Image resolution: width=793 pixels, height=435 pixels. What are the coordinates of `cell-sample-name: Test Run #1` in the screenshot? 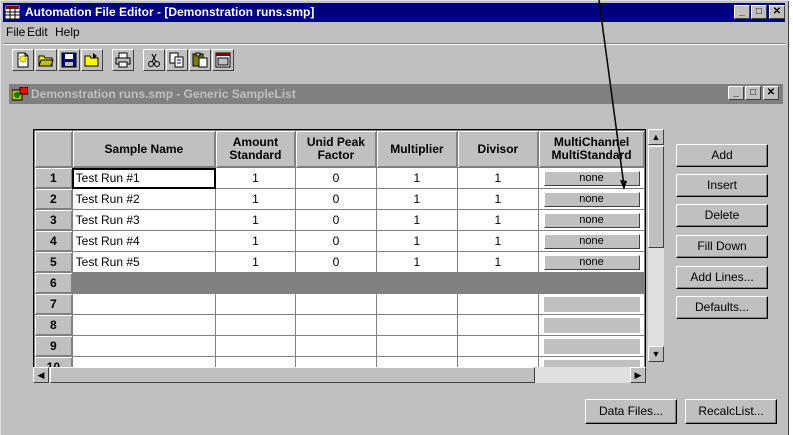 It's located at (144, 178).